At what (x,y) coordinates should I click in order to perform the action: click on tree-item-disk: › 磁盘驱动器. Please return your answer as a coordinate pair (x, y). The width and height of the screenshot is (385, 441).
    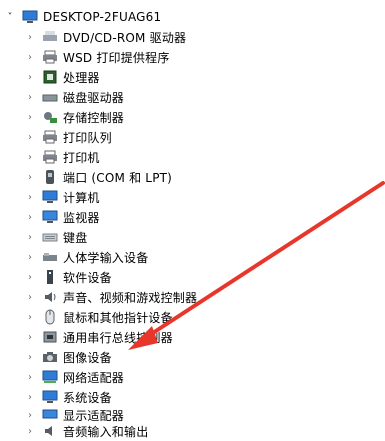
    Looking at the image, I should click on (74, 97).